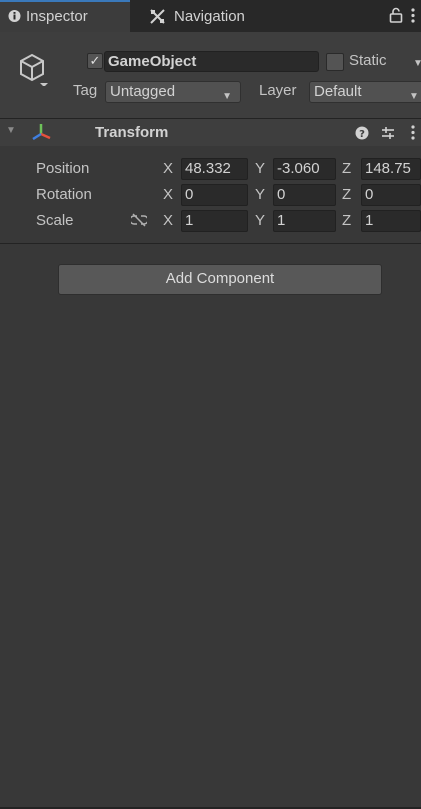 This screenshot has width=421, height=809. What do you see at coordinates (63, 168) in the screenshot?
I see `position-label: Position` at bounding box center [63, 168].